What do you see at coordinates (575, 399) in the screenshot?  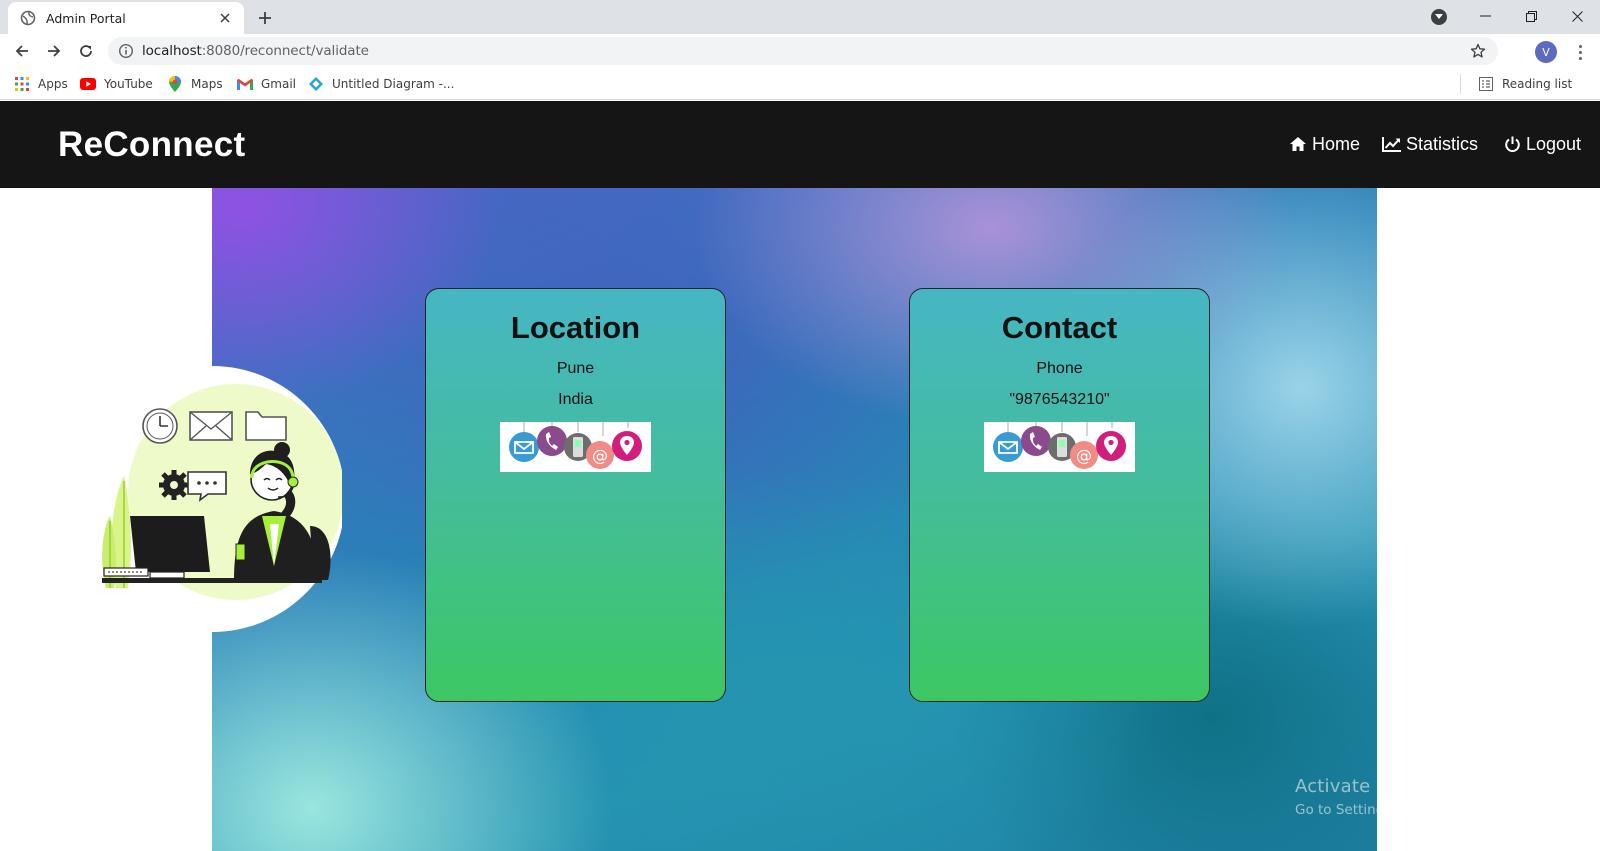 I see `location-country: India` at bounding box center [575, 399].